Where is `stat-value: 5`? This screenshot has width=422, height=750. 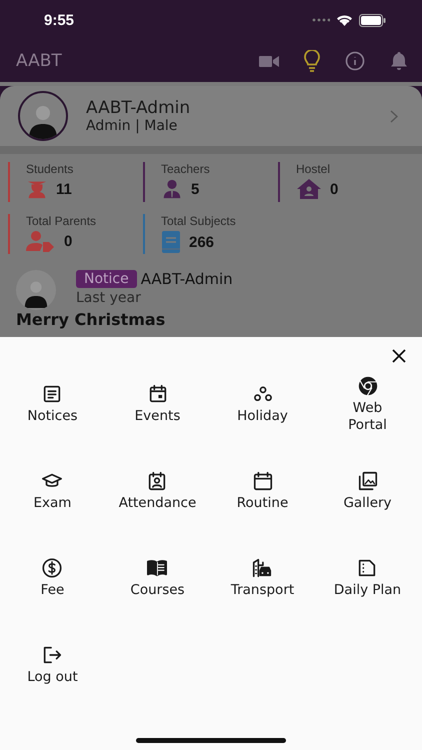 stat-value: 5 is located at coordinates (195, 189).